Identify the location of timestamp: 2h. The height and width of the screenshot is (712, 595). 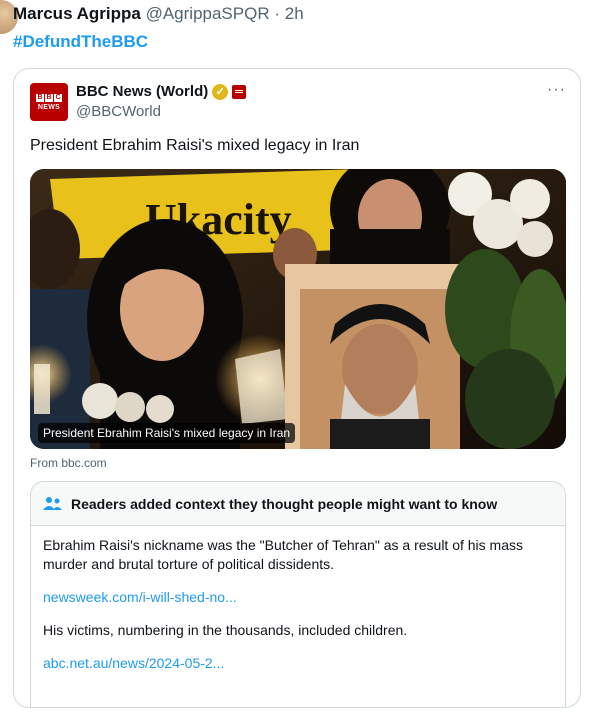
(294, 13).